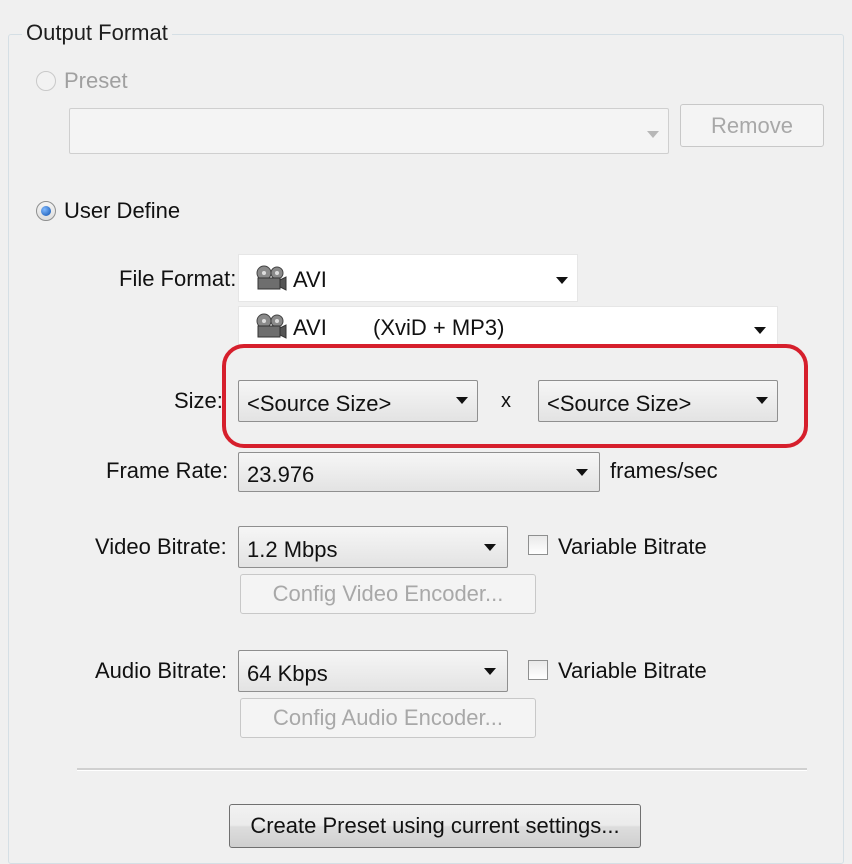 This screenshot has height=864, width=852. Describe the element at coordinates (408, 278) in the screenshot. I see `file-format-combo: AVI` at that location.